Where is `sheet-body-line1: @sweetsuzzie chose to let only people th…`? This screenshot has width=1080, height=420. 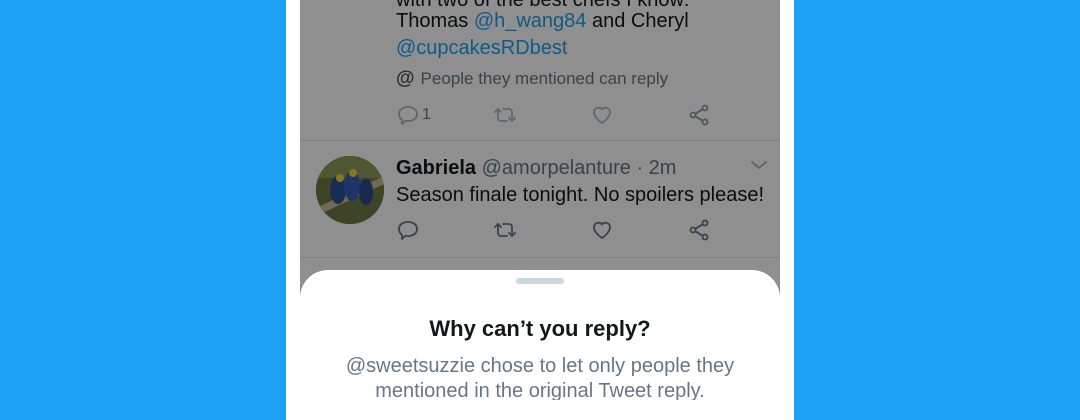
sheet-body-line1: @sweetsuzzie chose to let only people th… is located at coordinates (540, 366).